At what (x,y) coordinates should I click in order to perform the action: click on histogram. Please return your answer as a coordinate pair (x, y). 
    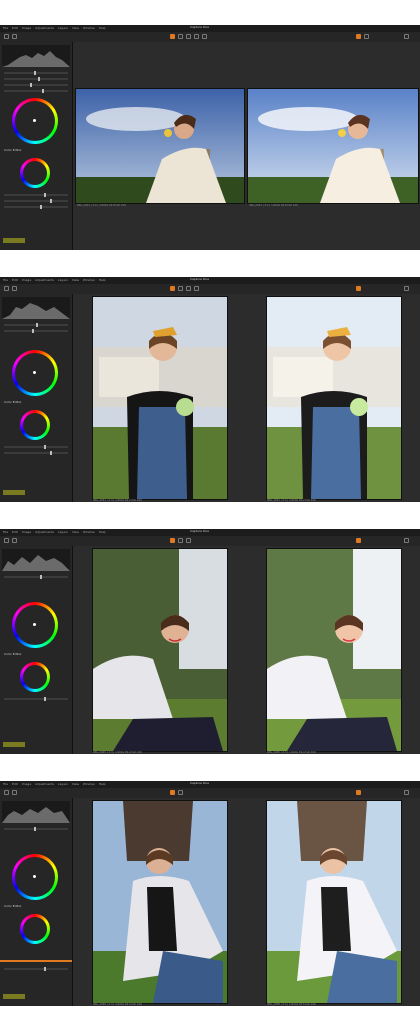
    Looking at the image, I should click on (36, 56).